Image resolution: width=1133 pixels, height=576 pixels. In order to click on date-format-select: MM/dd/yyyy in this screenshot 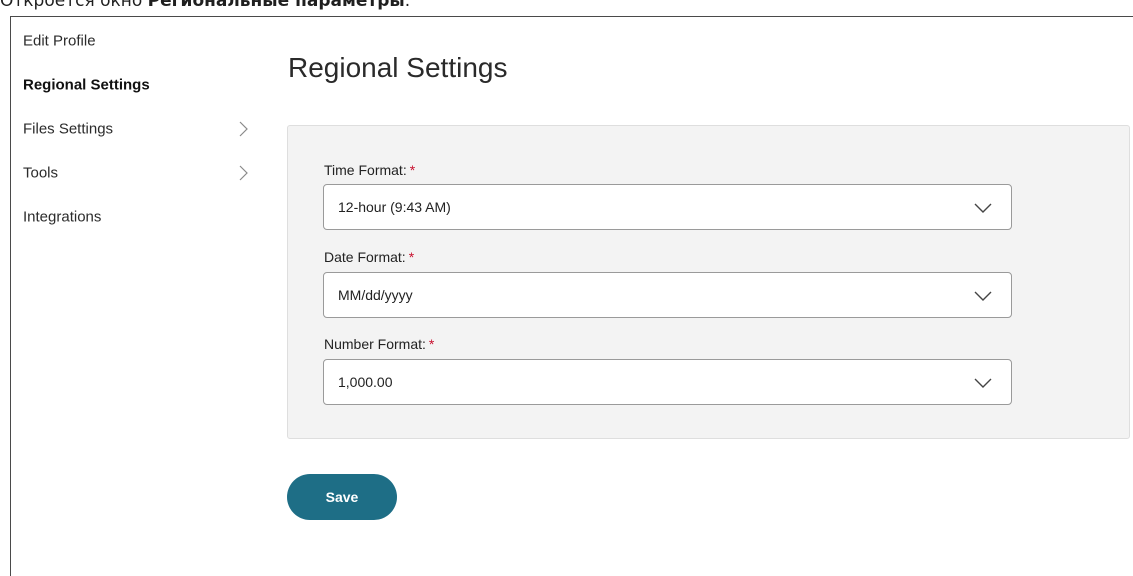, I will do `click(667, 295)`.